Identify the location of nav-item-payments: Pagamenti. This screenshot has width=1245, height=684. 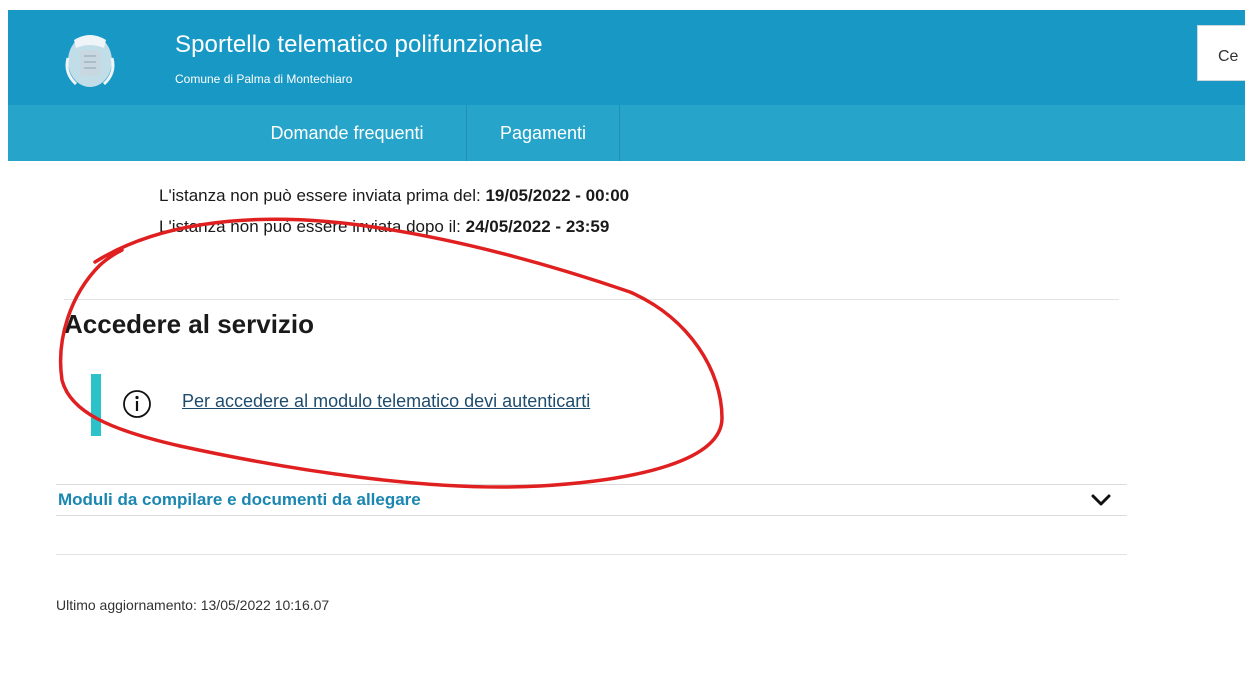
(543, 133).